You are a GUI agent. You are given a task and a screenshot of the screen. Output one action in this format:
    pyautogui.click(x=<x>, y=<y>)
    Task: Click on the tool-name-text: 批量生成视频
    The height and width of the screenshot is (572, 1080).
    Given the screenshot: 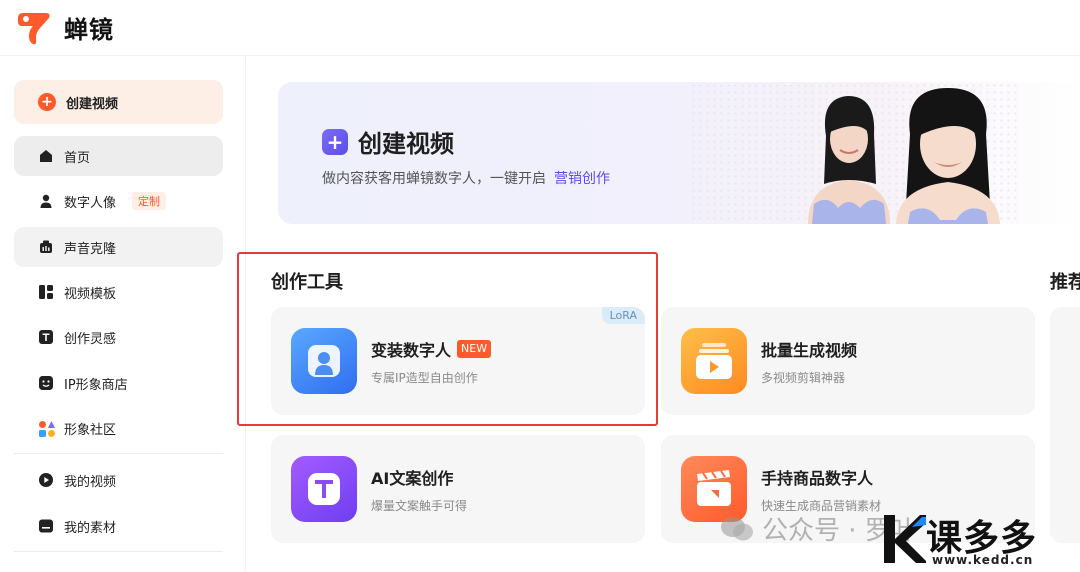 What is the action you would take?
    pyautogui.click(x=809, y=350)
    